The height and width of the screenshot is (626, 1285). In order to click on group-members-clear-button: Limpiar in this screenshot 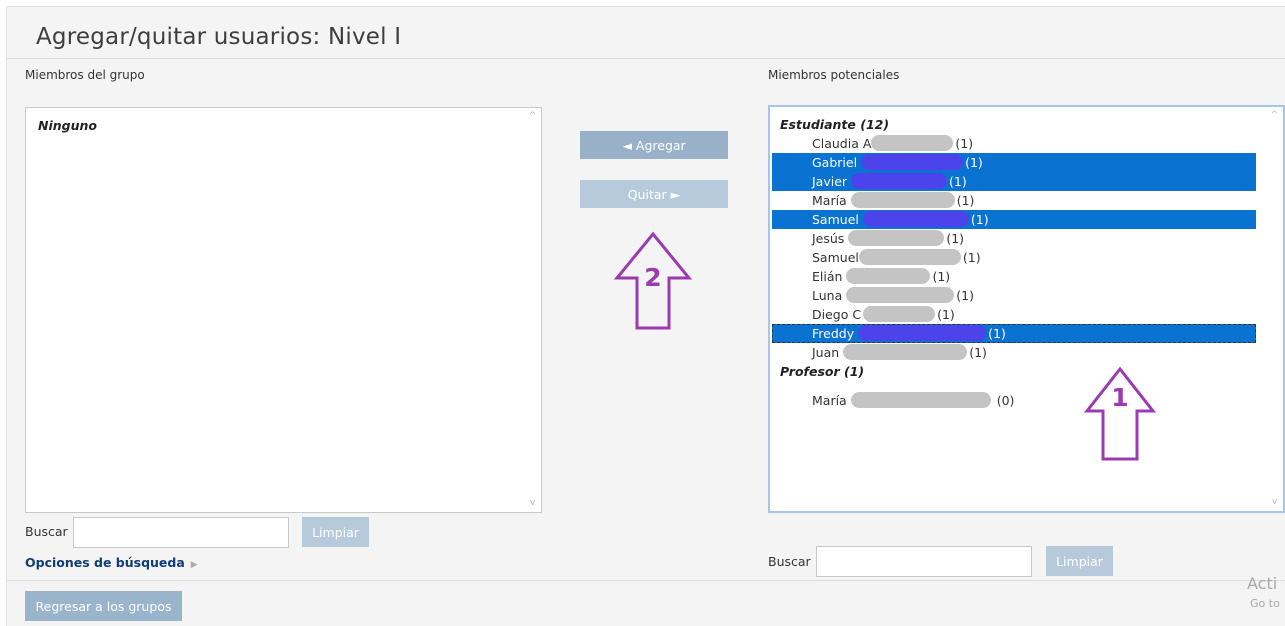, I will do `click(335, 532)`.